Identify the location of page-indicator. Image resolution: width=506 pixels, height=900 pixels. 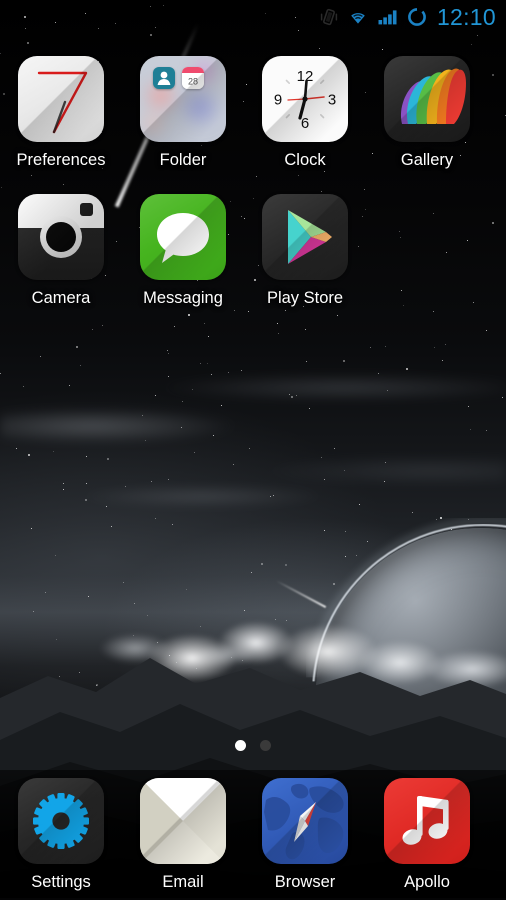
(253, 745).